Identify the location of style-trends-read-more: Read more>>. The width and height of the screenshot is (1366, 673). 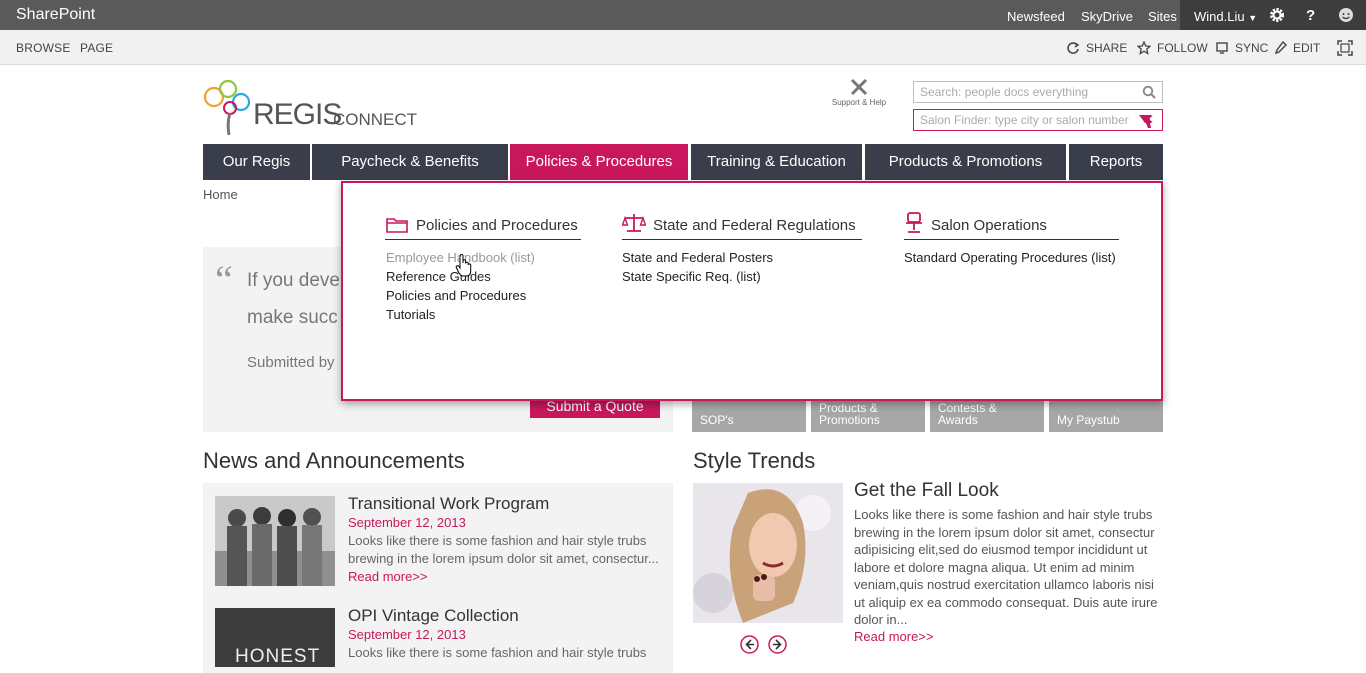
(894, 636).